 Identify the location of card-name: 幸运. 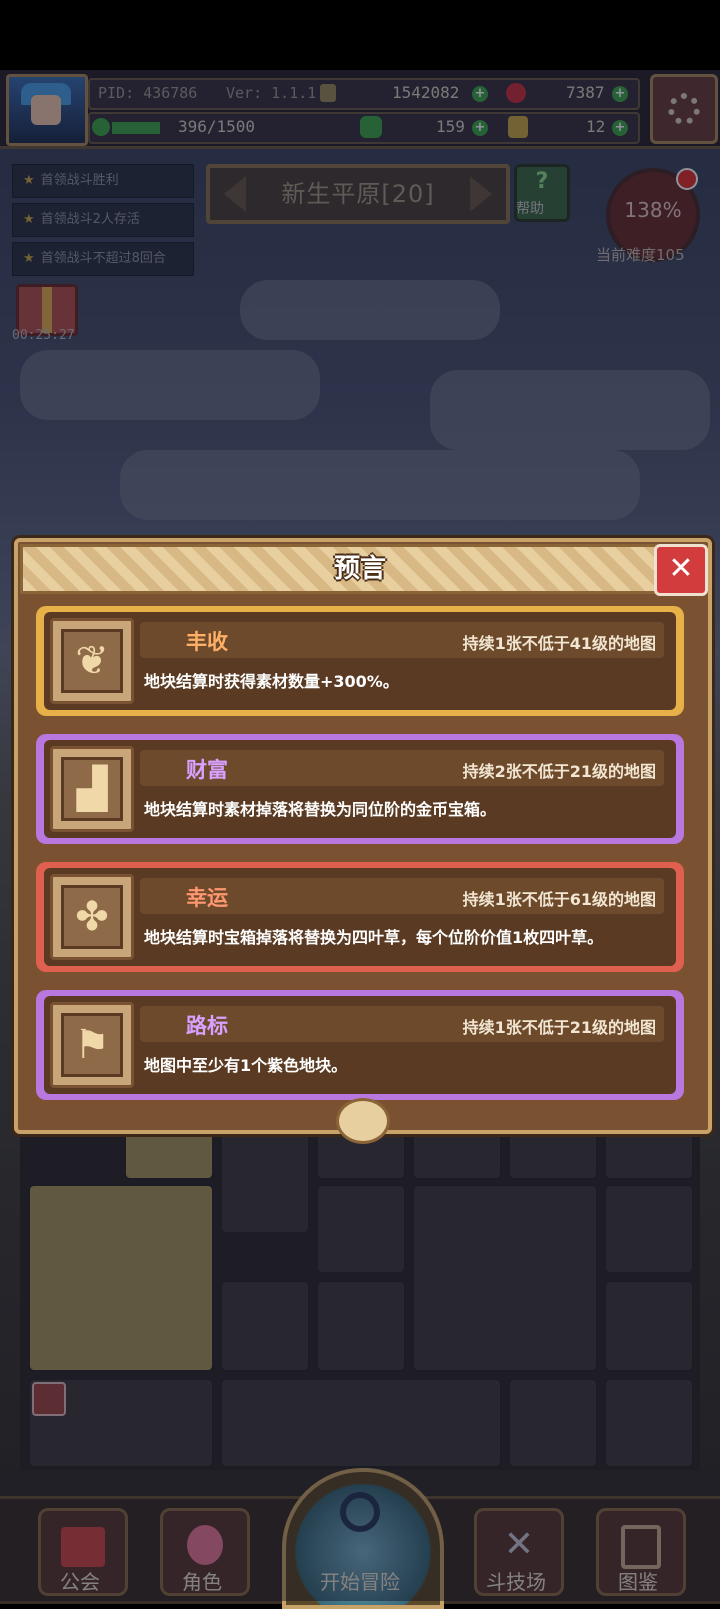
(207, 898).